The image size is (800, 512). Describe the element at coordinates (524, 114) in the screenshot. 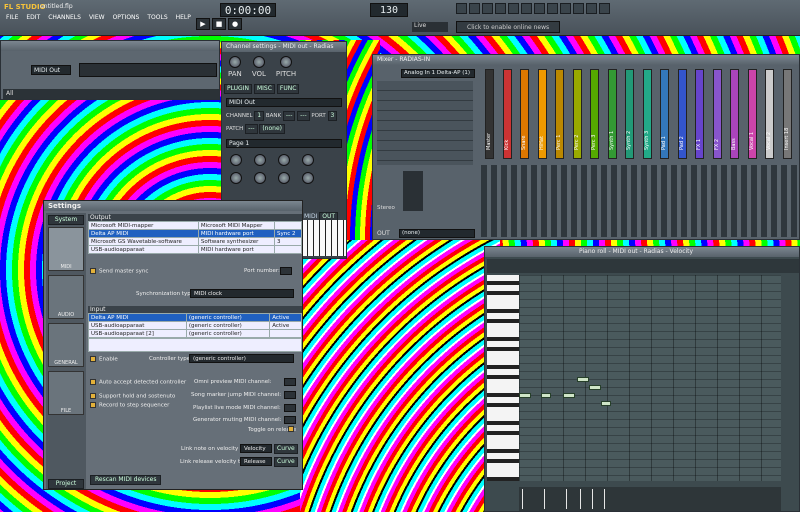

I see `mixer-track: Snare` at that location.